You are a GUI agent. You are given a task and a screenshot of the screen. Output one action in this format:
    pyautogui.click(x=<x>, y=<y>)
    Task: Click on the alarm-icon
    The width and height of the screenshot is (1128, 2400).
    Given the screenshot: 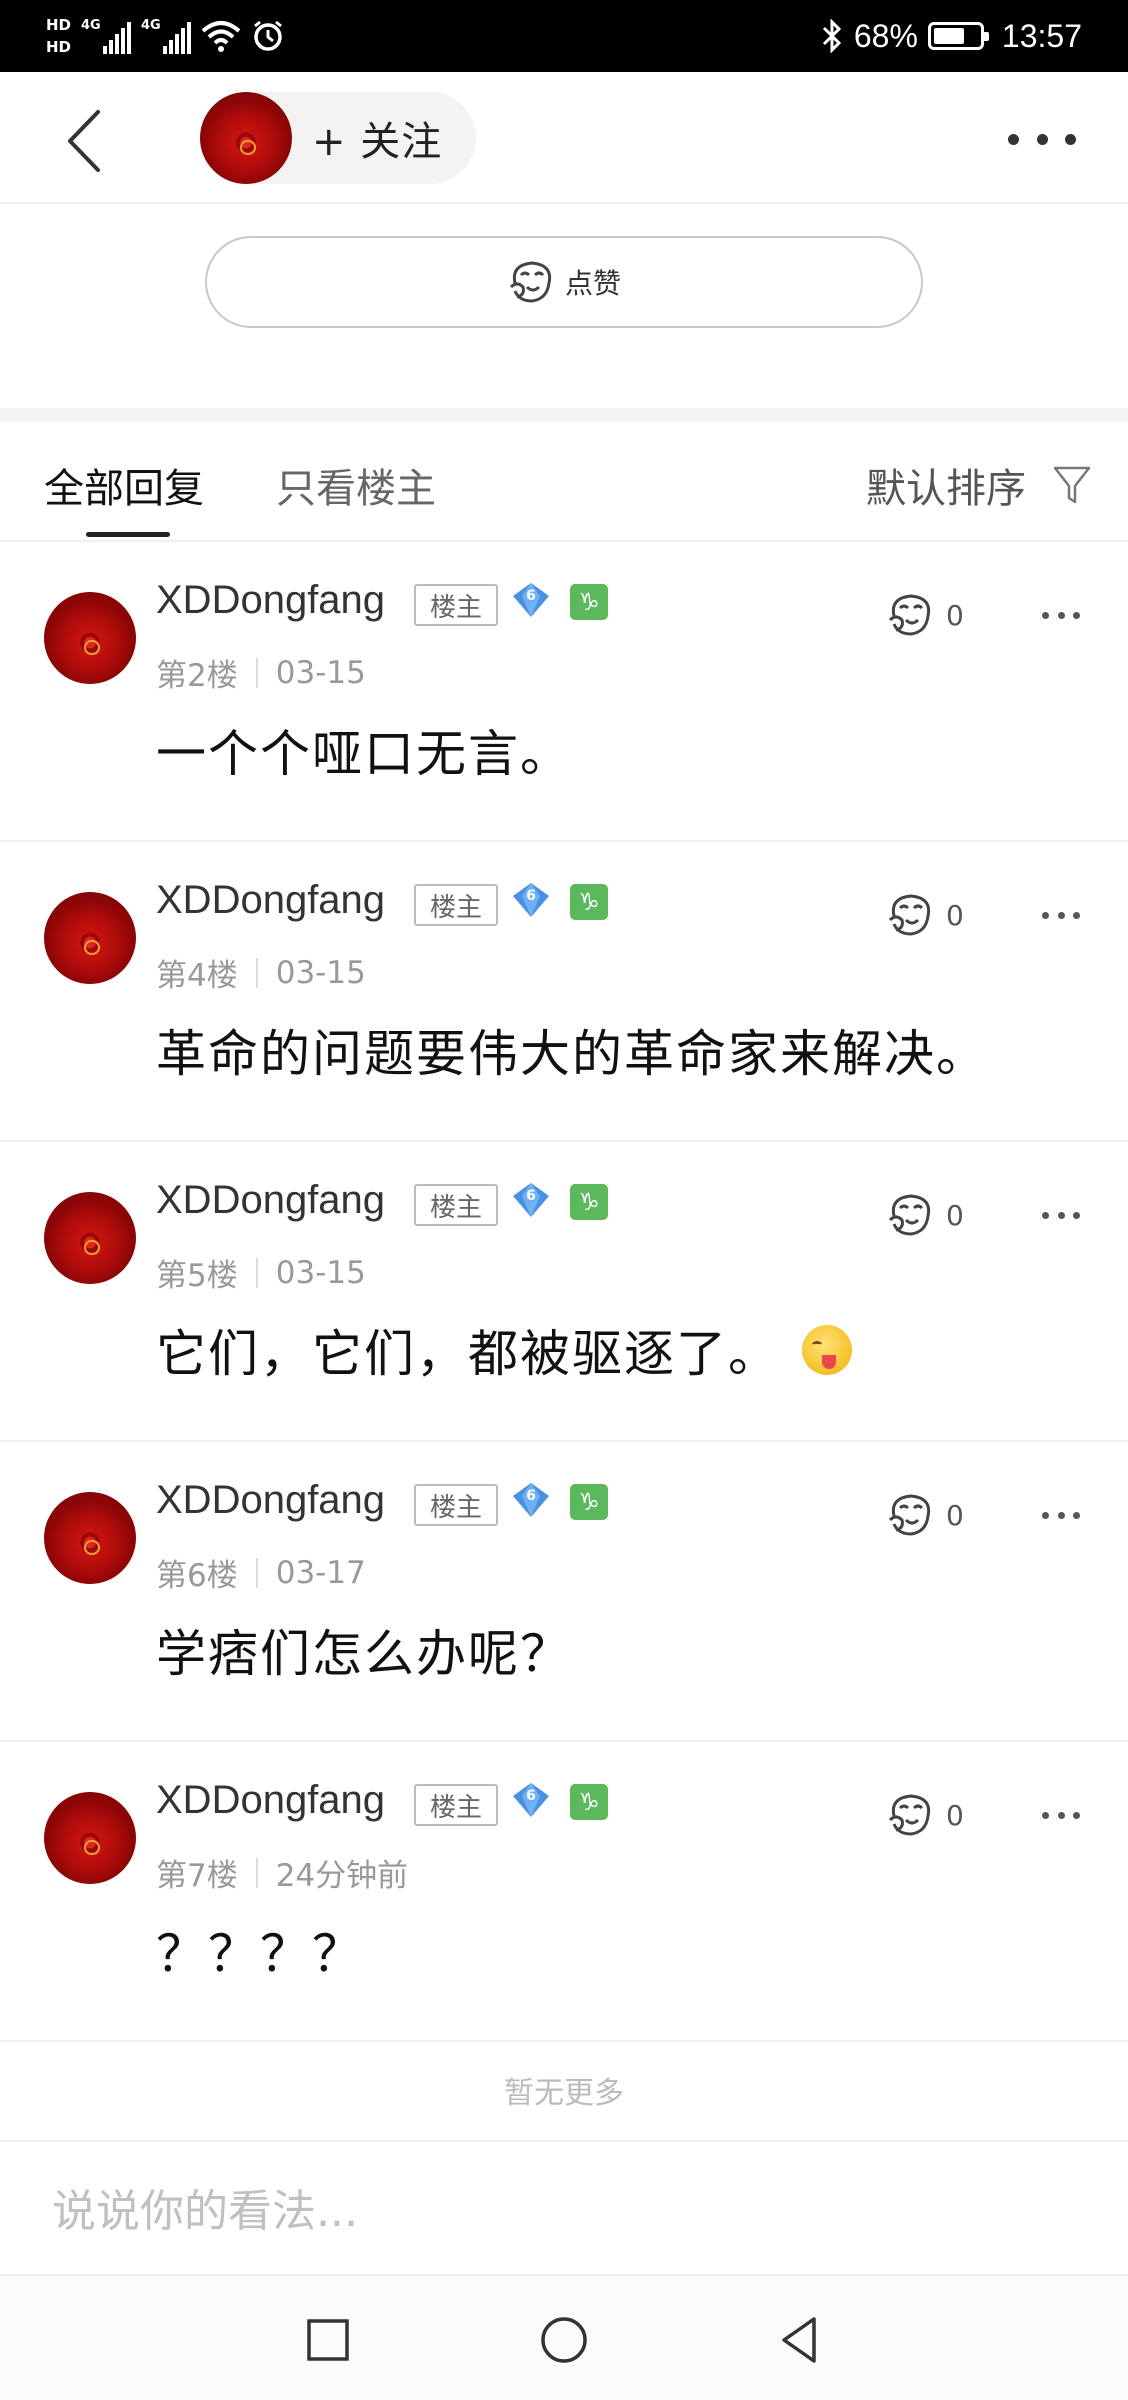 What is the action you would take?
    pyautogui.click(x=268, y=35)
    